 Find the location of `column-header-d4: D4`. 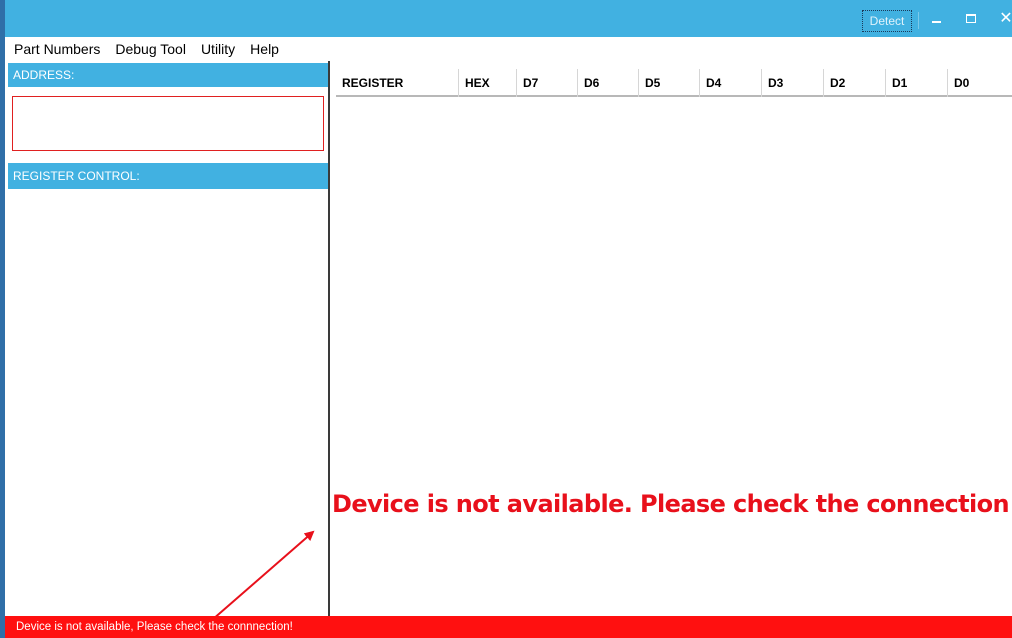

column-header-d4: D4 is located at coordinates (731, 83).